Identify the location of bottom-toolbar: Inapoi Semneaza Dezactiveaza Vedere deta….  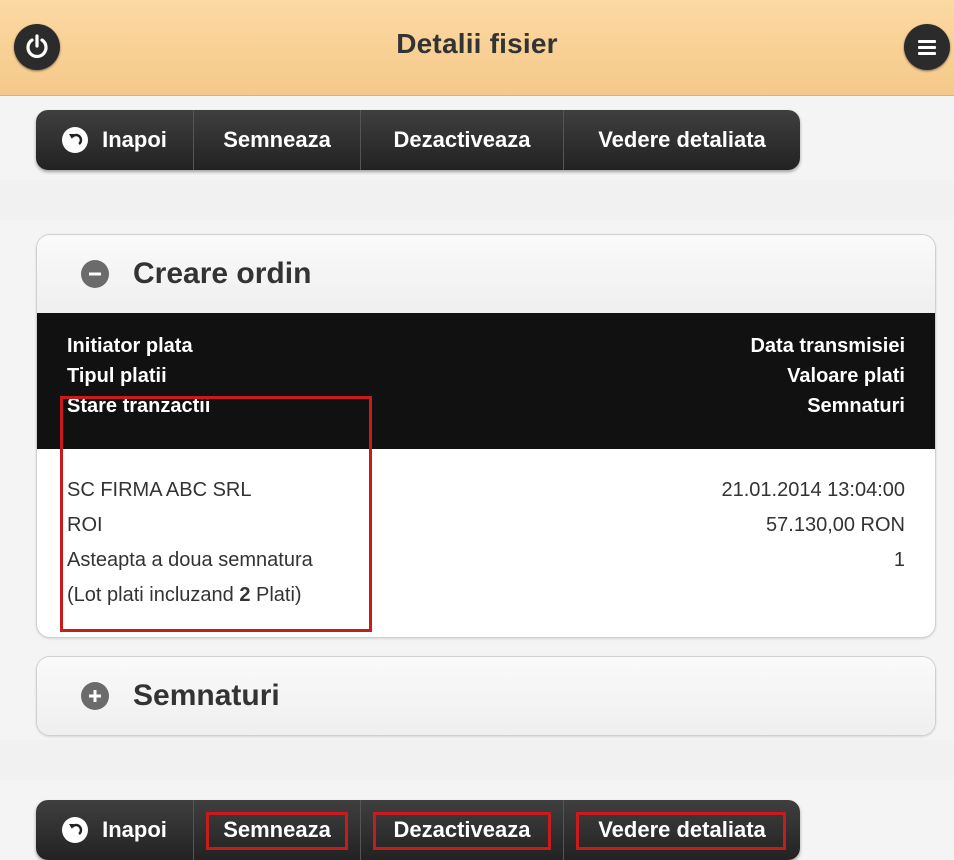
(418, 830).